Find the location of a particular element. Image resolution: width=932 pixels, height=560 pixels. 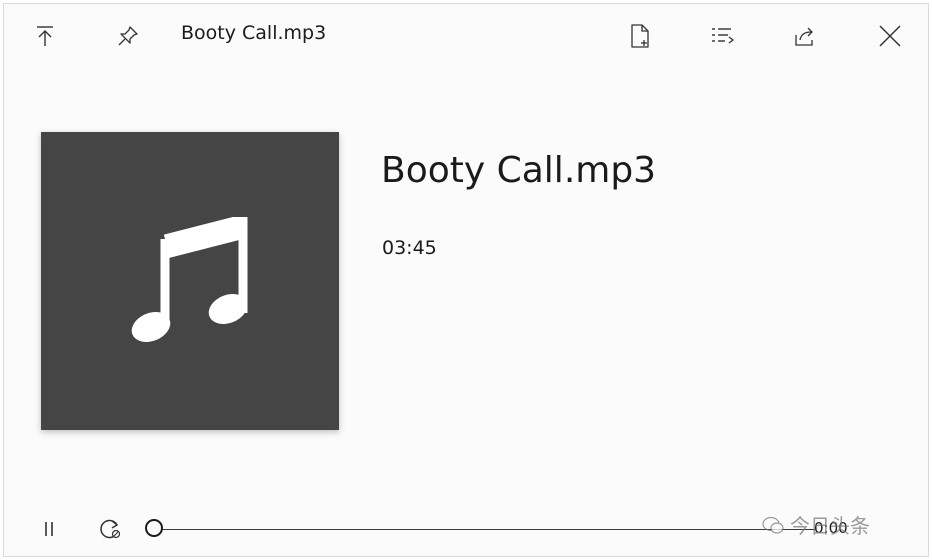

playlist-button is located at coordinates (723, 36).